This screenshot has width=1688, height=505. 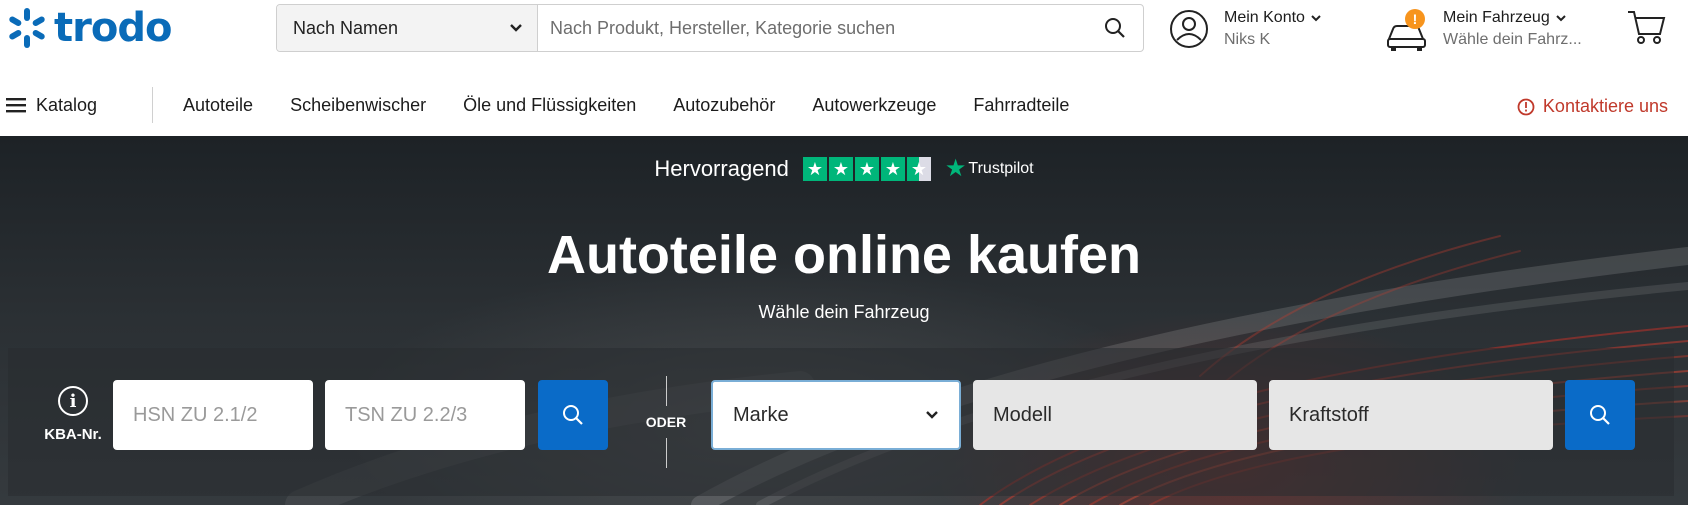 I want to click on tsn-input, so click(x=425, y=415).